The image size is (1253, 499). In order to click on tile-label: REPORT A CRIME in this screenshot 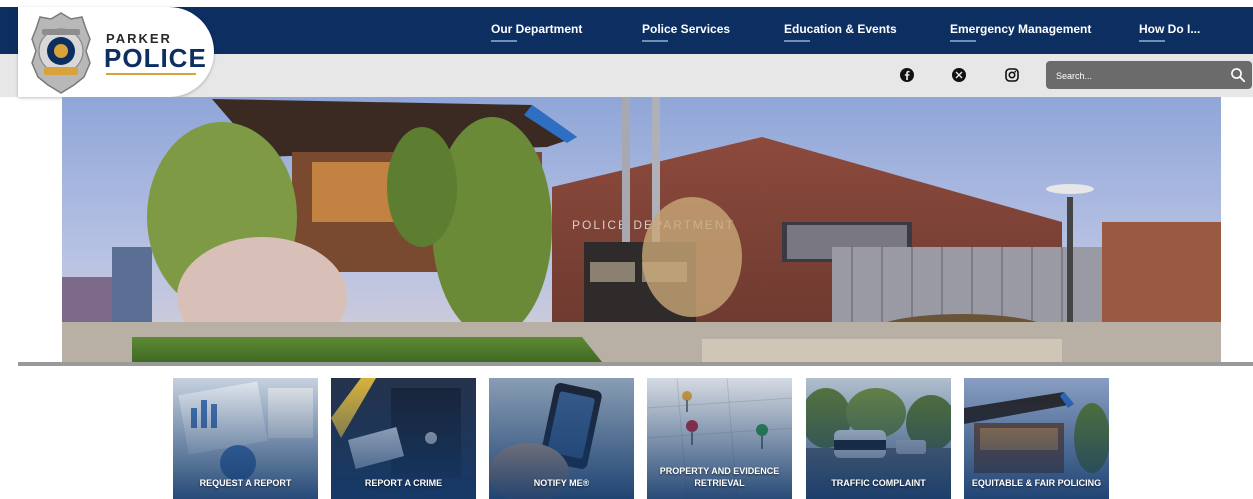, I will do `click(403, 483)`.